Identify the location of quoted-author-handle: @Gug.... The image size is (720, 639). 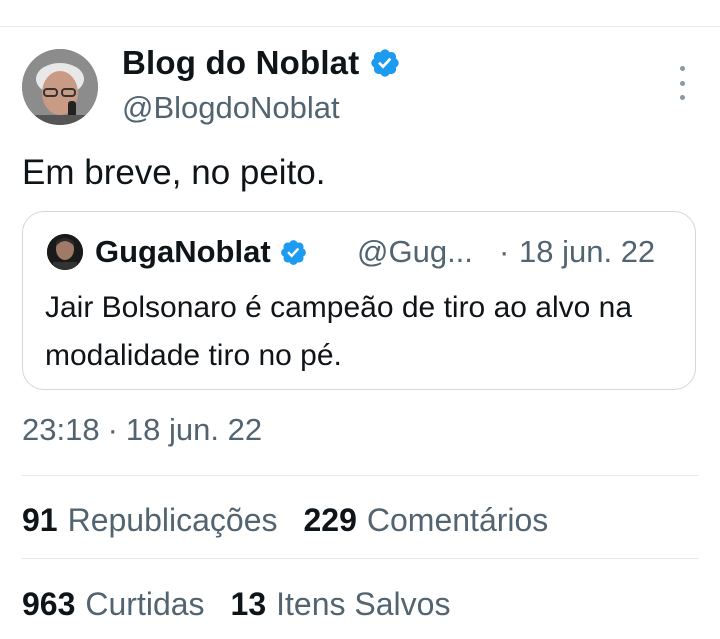
(415, 251).